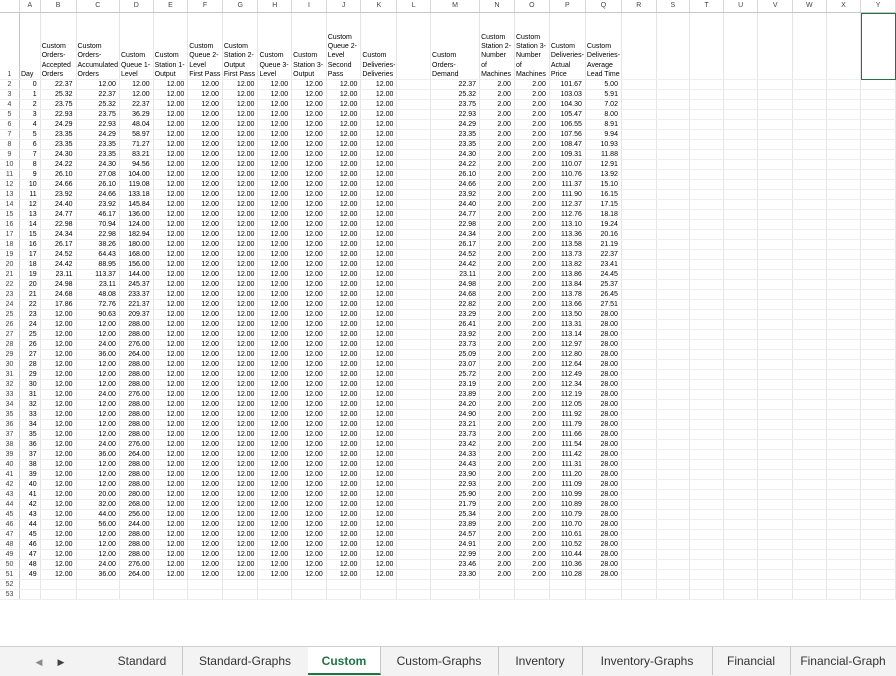 This screenshot has height=676, width=896. What do you see at coordinates (10, 504) in the screenshot?
I see `row-number: 44` at bounding box center [10, 504].